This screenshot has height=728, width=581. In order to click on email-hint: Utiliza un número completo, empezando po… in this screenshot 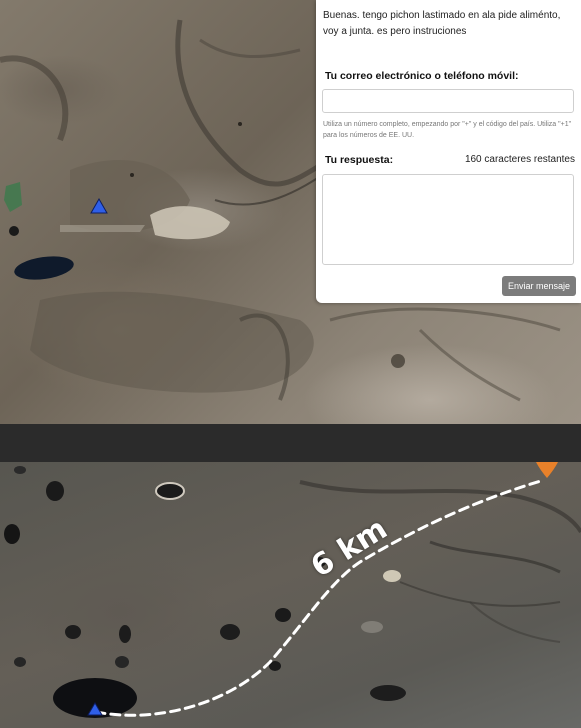, I will do `click(447, 130)`.